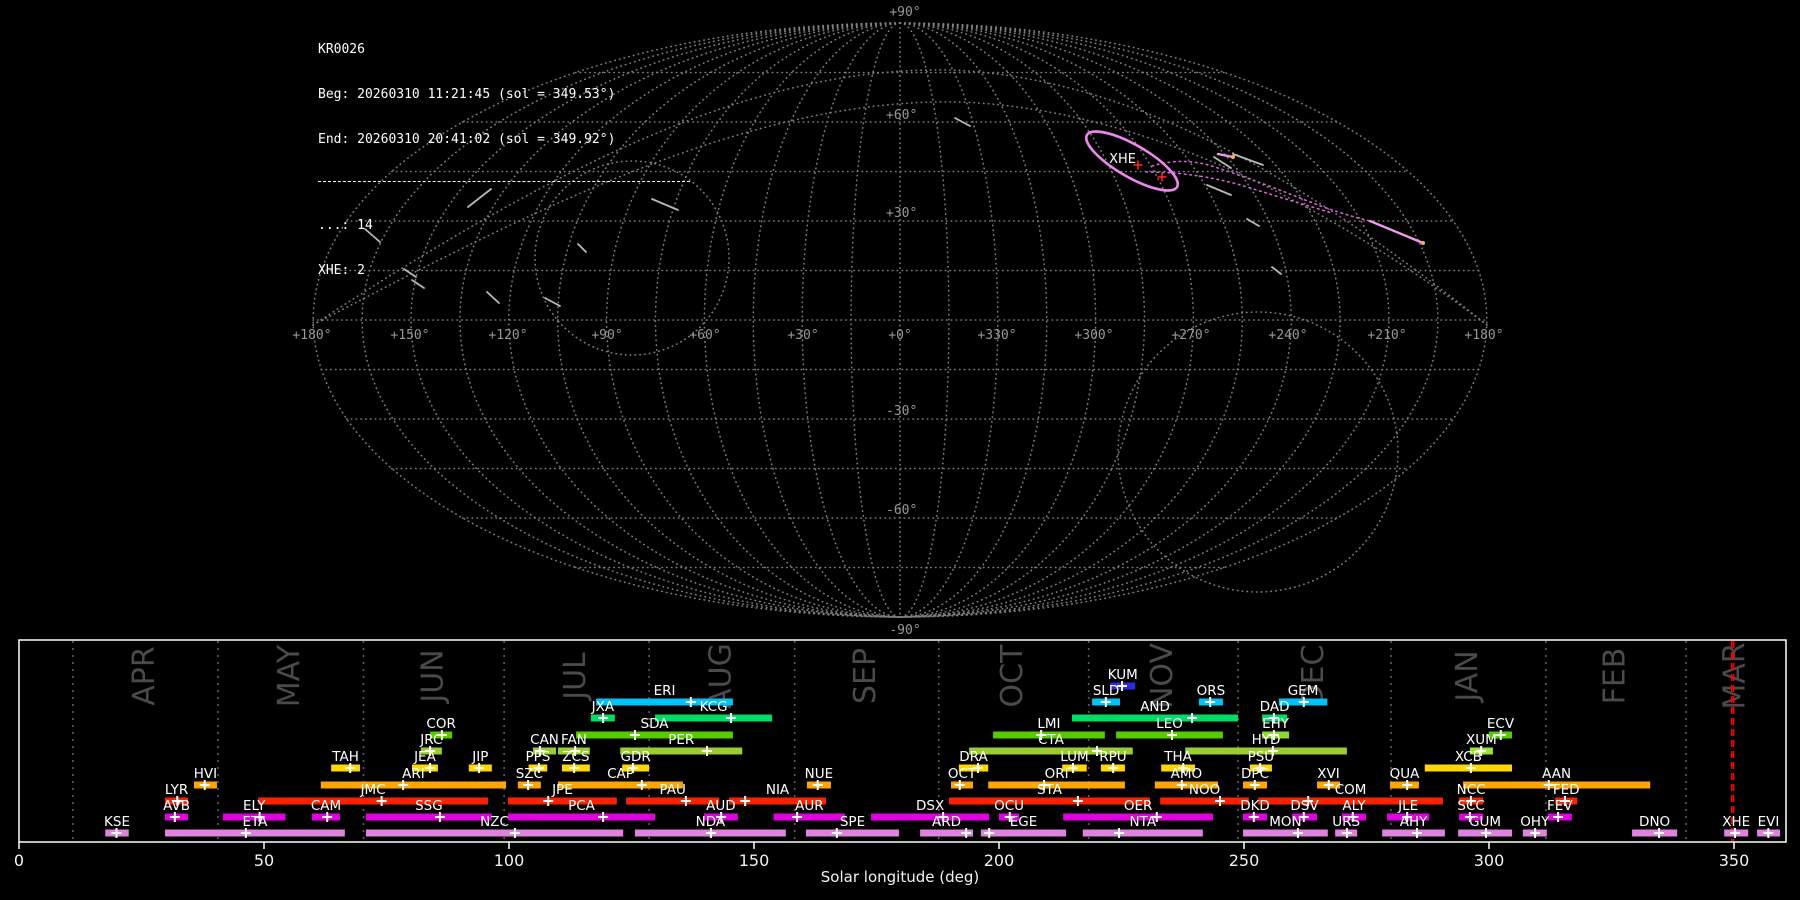 This screenshot has height=900, width=1800. I want to click on shower-code-label: JXA, so click(603, 707).